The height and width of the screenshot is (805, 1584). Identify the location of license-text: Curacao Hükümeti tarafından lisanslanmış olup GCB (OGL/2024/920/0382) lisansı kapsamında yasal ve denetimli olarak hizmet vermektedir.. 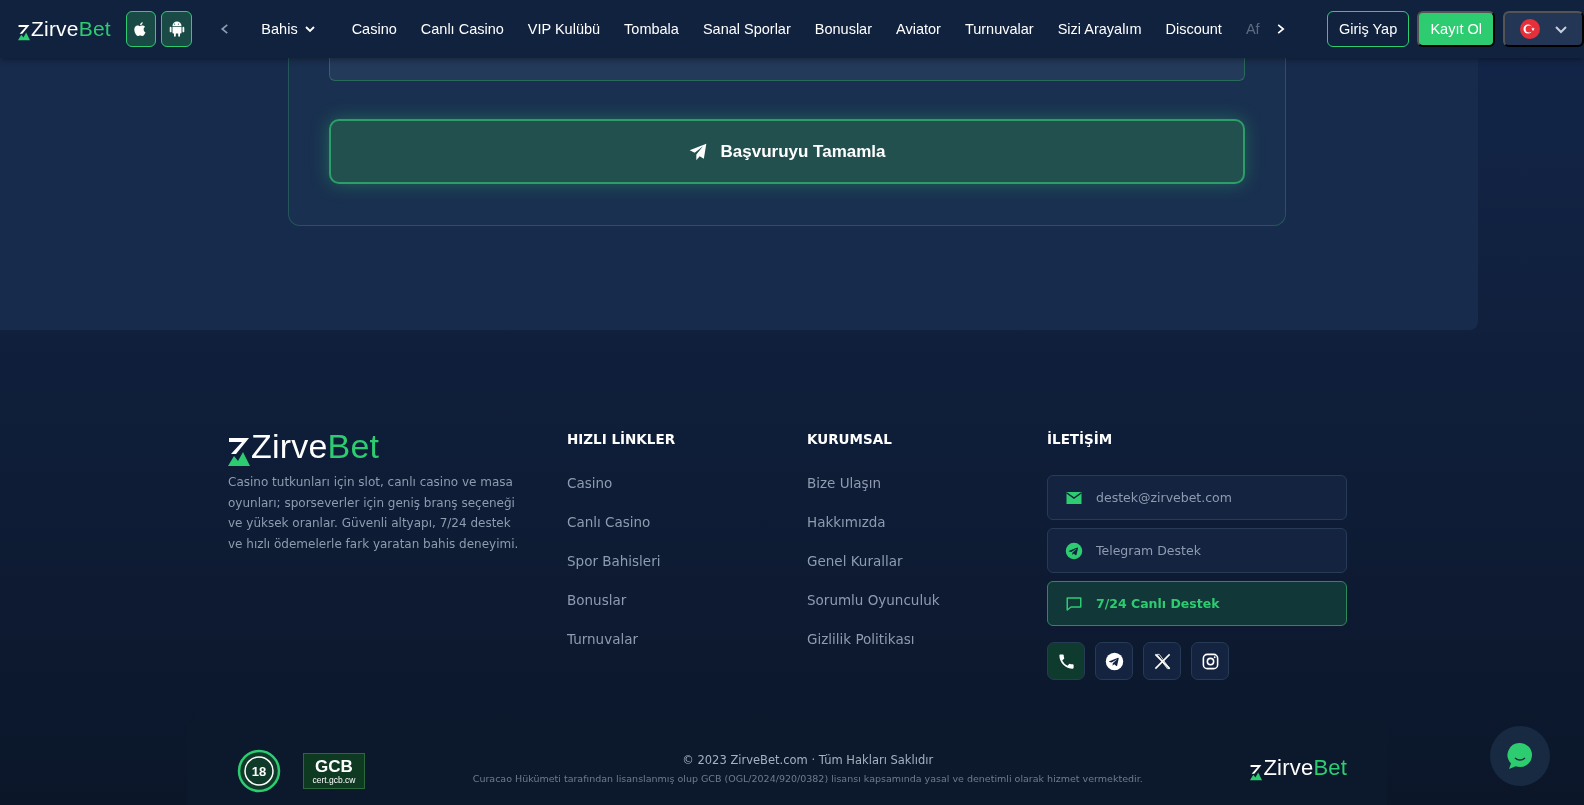
(807, 778).